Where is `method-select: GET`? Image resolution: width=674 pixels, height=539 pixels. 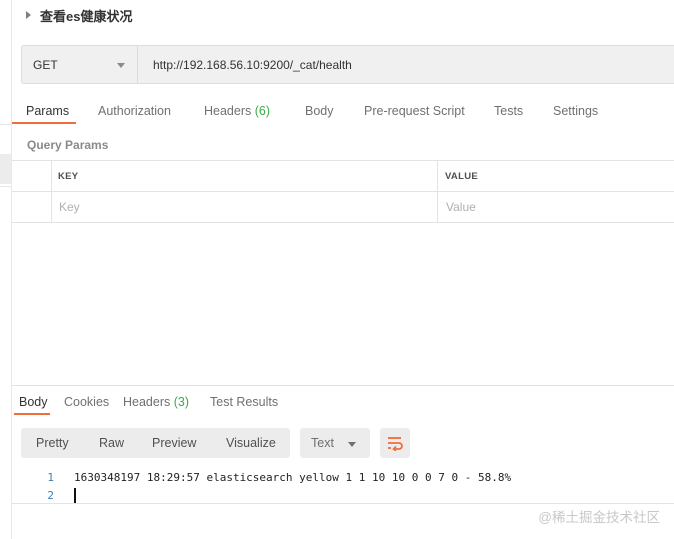
method-select: GET is located at coordinates (79, 64).